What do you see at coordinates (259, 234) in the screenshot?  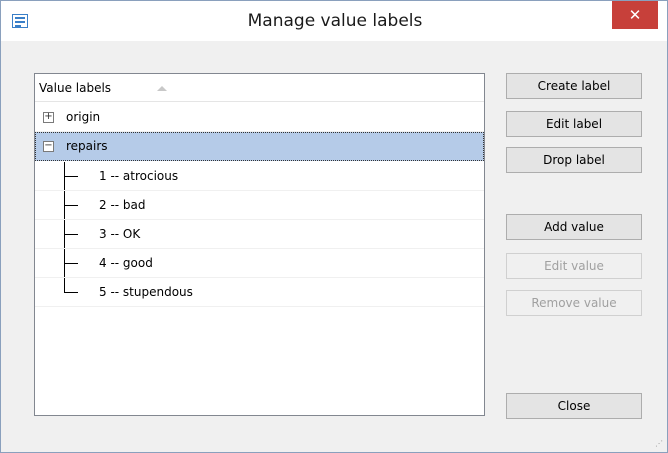 I see `tree-child-item: 3 -- OK` at bounding box center [259, 234].